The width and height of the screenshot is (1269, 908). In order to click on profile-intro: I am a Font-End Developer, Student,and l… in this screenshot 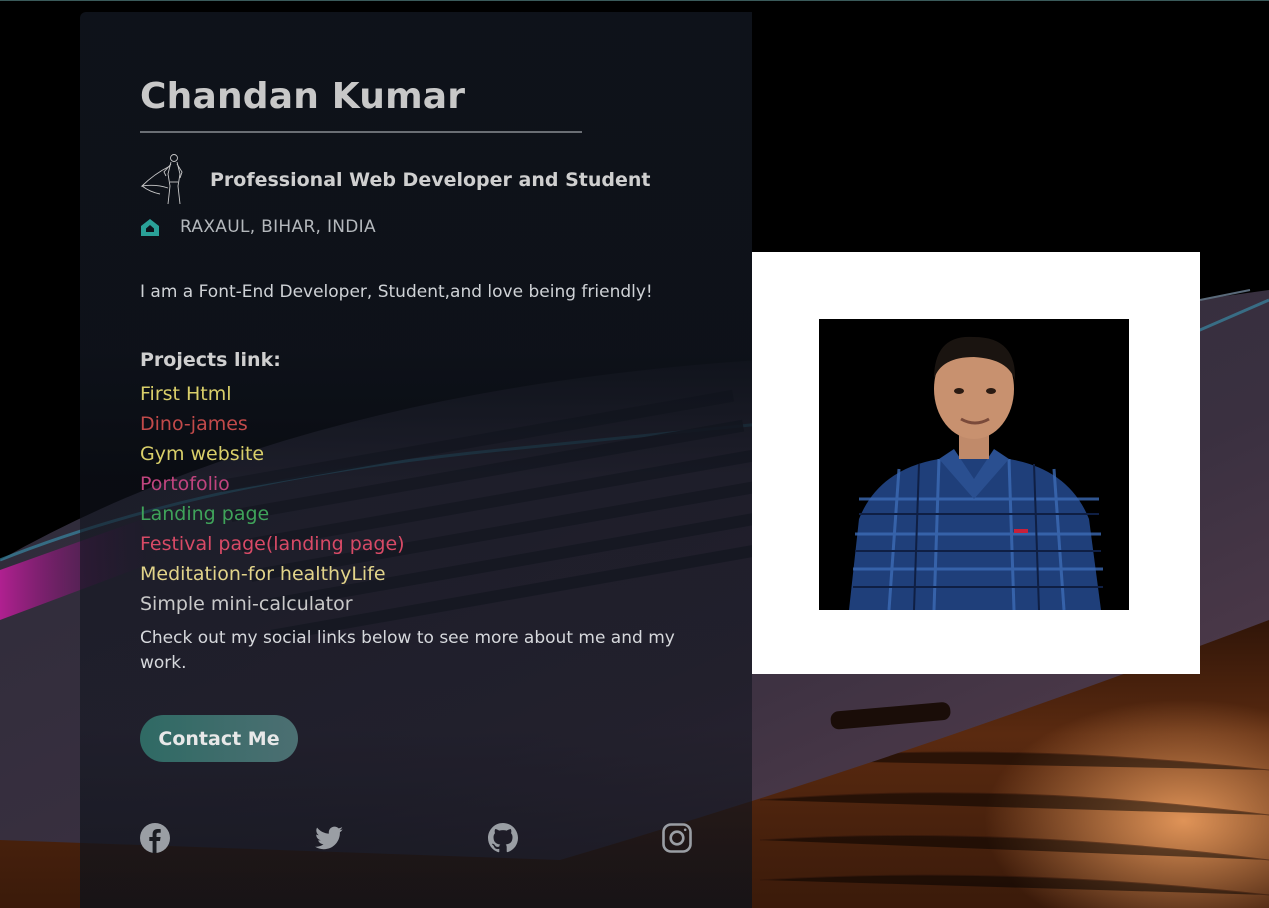, I will do `click(396, 292)`.